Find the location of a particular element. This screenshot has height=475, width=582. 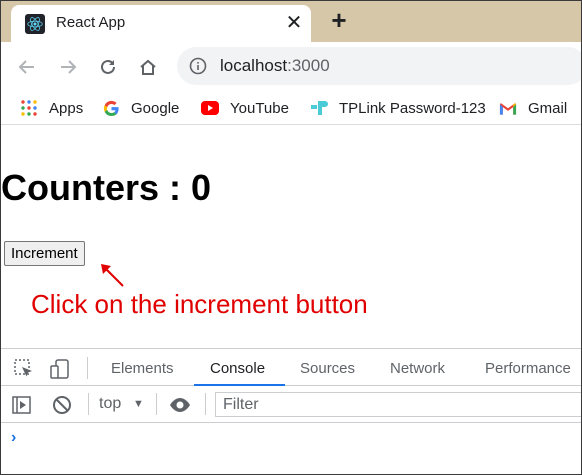

url-text: localhost:3000 is located at coordinates (275, 66).